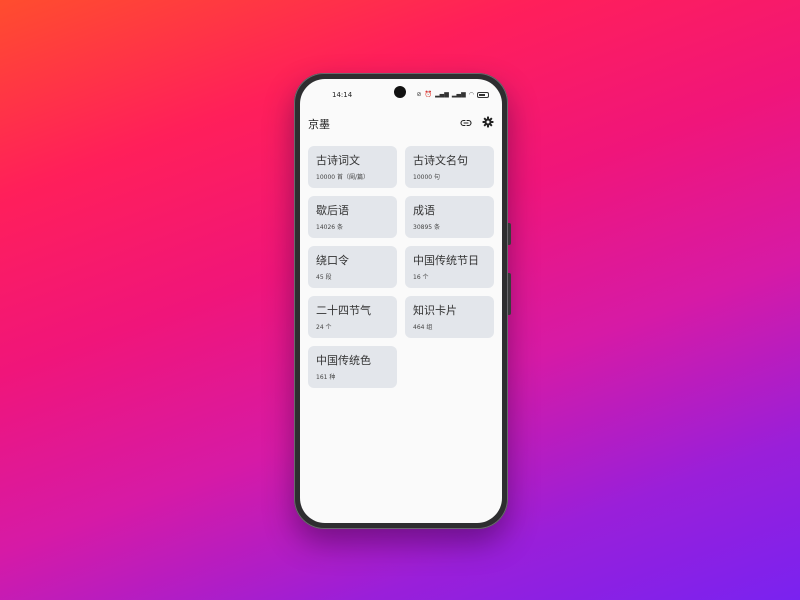 This screenshot has height=600, width=800. I want to click on card-ancient-poetry: 古诗词文 10000 首（阕/篇）, so click(352, 167).